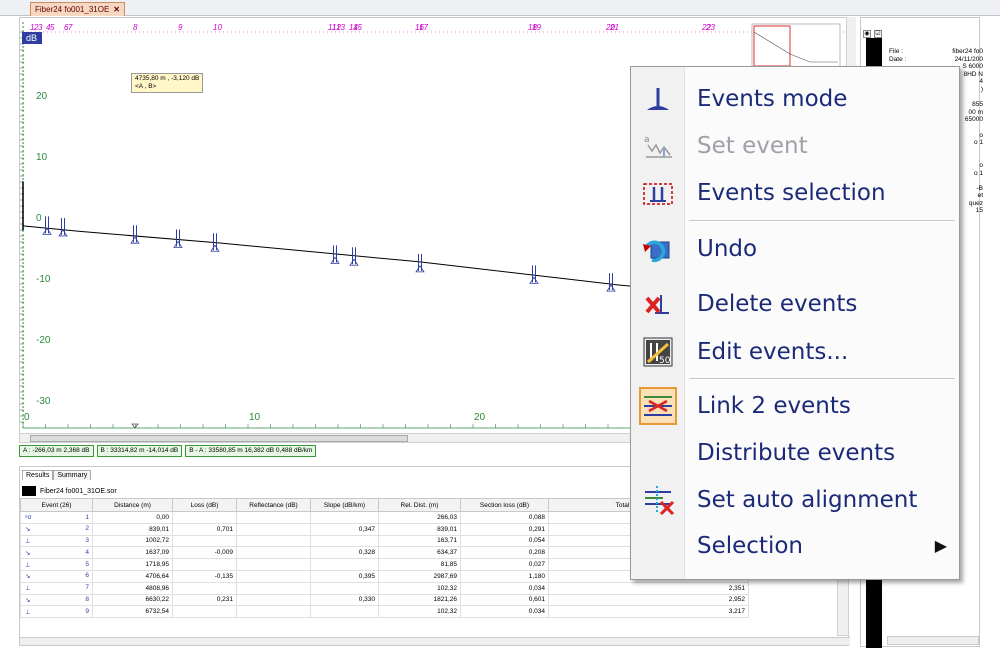 This screenshot has width=1000, height=650. What do you see at coordinates (867, 34) in the screenshot?
I see `trace-radio: ◉` at bounding box center [867, 34].